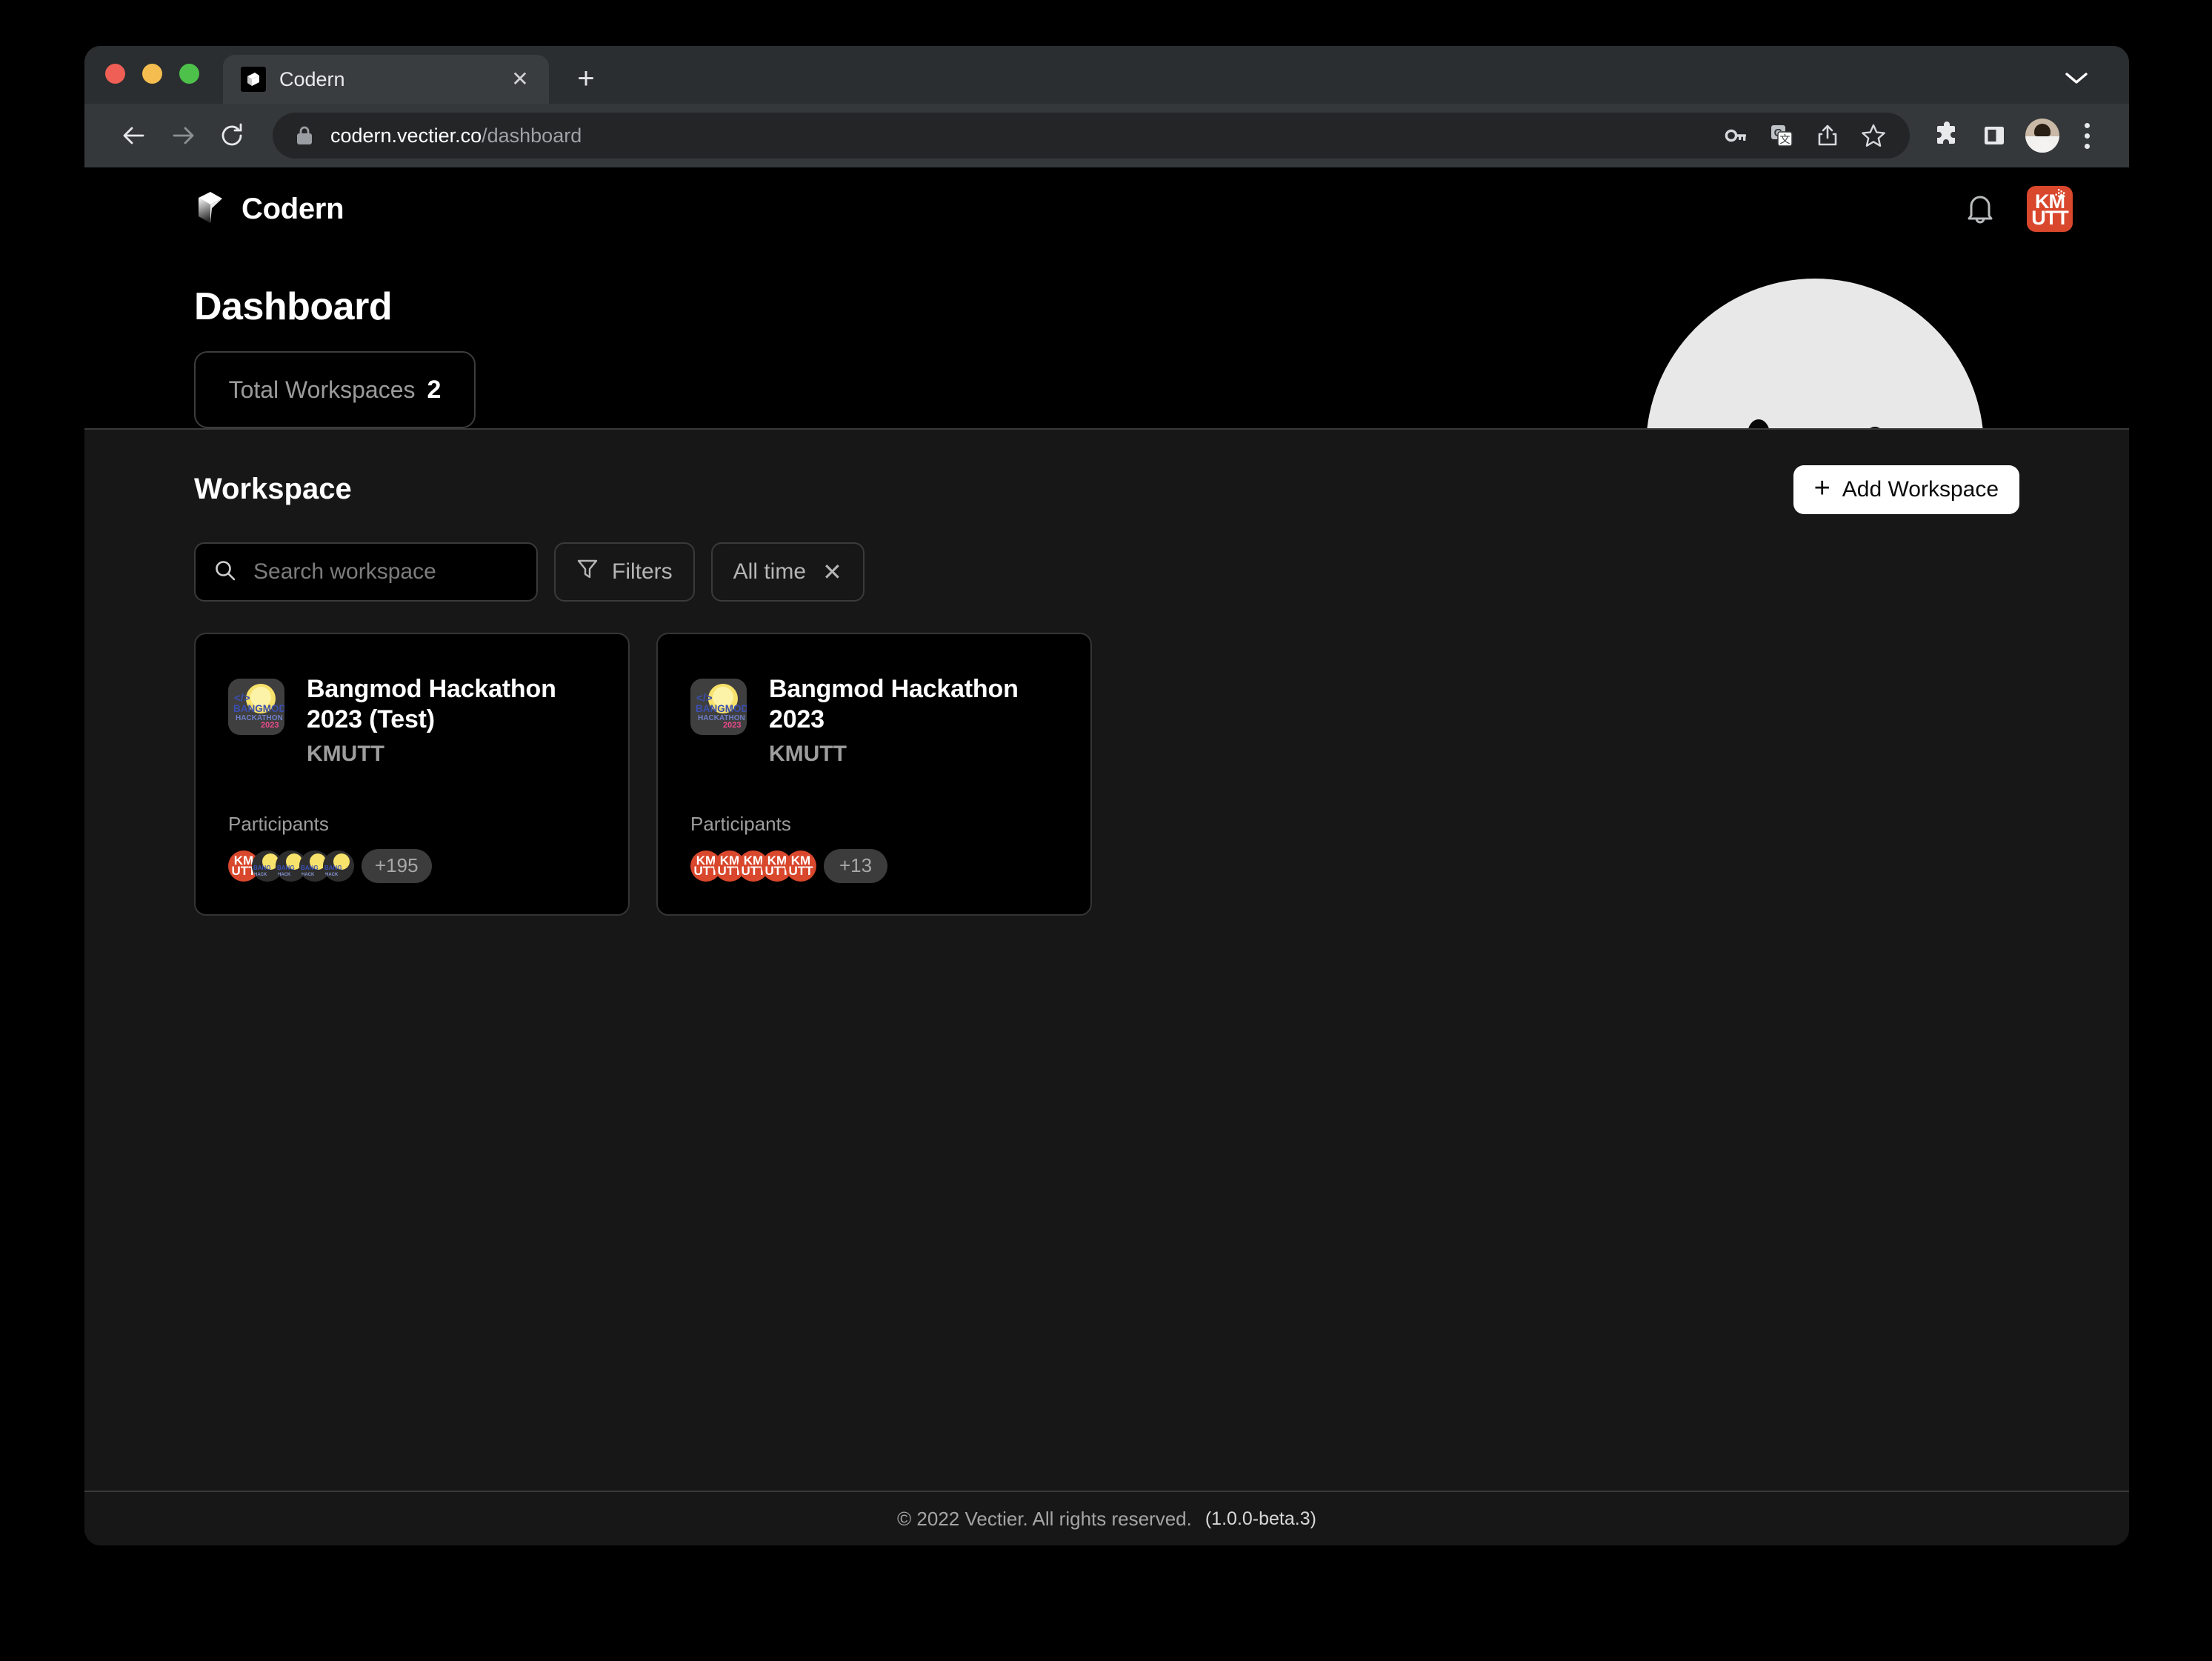  I want to click on participants-avatar-row: KM UTT KM UTT KM UTT KM UTT KM UTT +13, so click(875, 865).